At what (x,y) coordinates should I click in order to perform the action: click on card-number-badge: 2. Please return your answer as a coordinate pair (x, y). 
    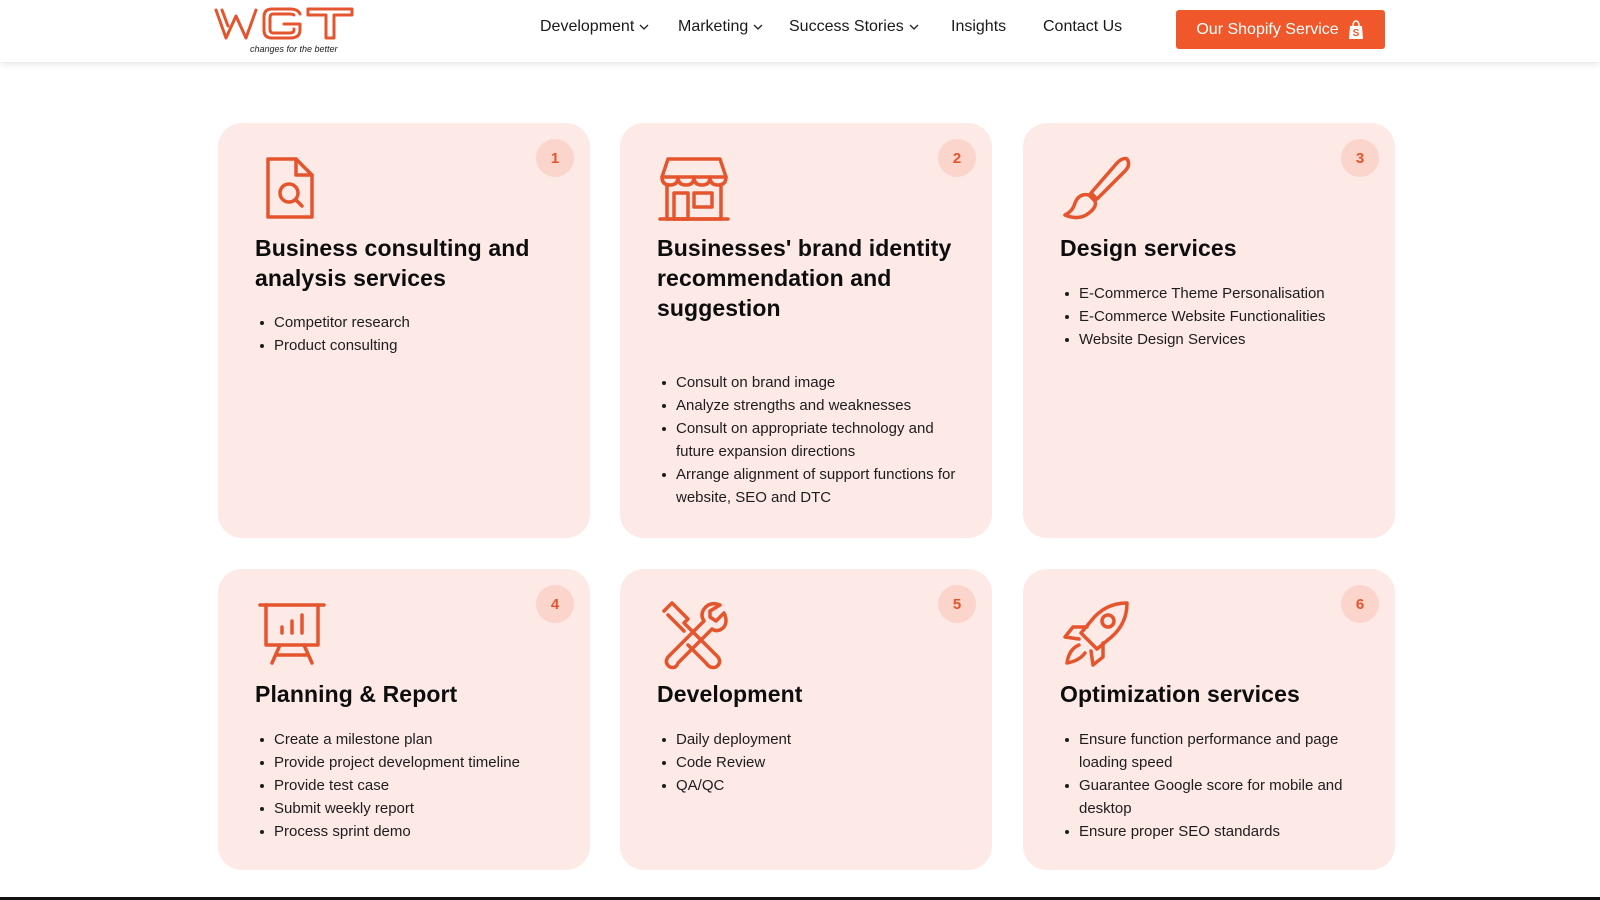
    Looking at the image, I should click on (957, 158).